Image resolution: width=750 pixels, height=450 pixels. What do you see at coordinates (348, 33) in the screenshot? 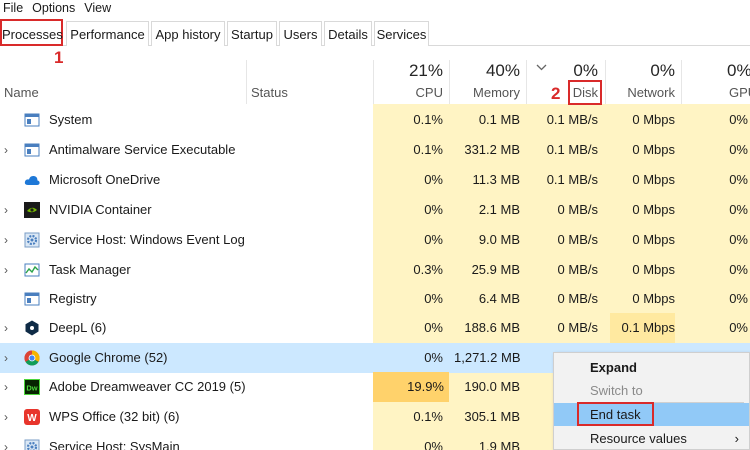
I see `tab-details: Details` at bounding box center [348, 33].